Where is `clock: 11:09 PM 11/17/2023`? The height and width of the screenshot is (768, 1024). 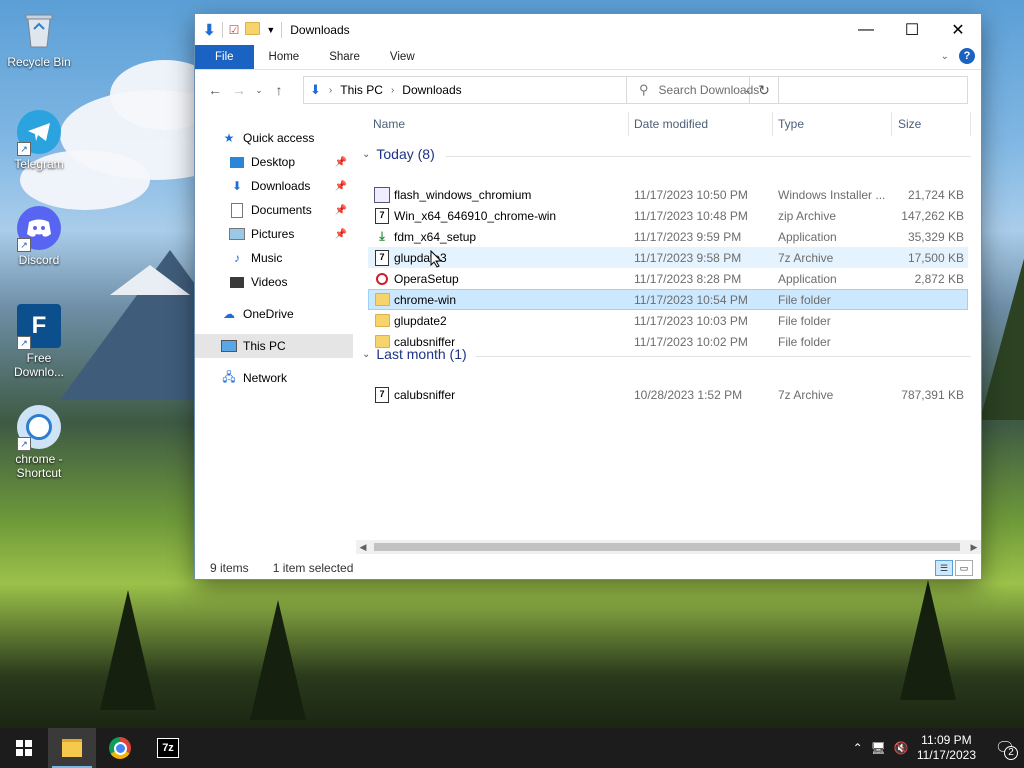 clock: 11:09 PM 11/17/2023 is located at coordinates (946, 748).